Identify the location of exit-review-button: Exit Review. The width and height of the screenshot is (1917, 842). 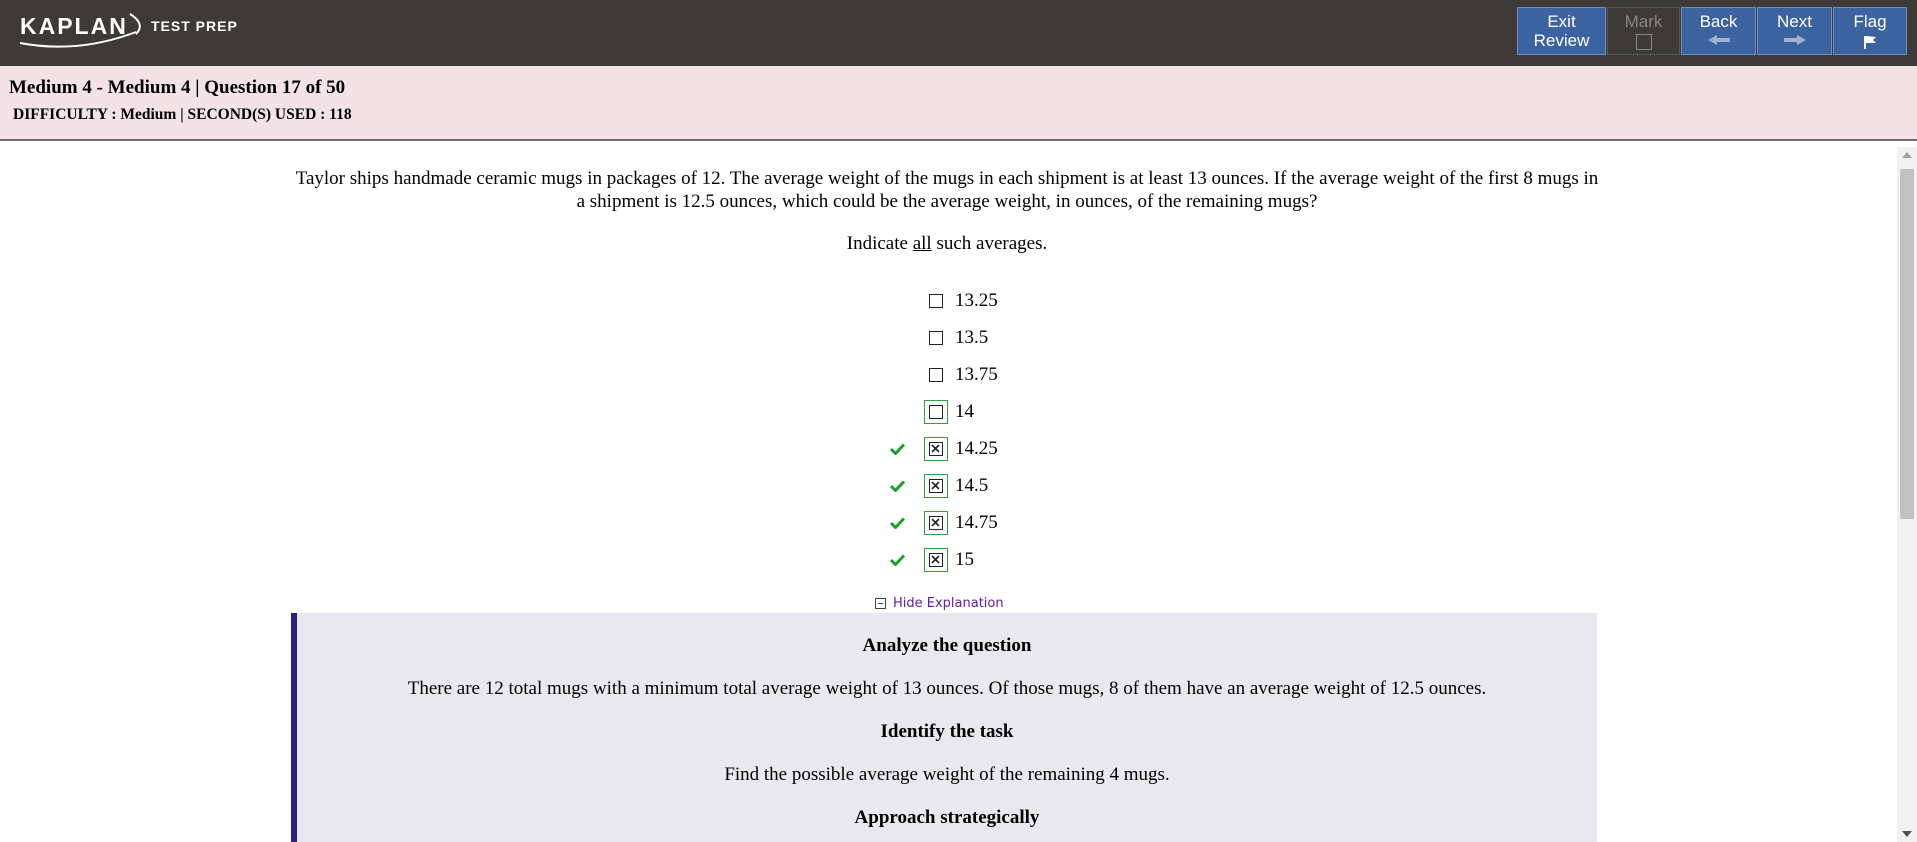
(1561, 31).